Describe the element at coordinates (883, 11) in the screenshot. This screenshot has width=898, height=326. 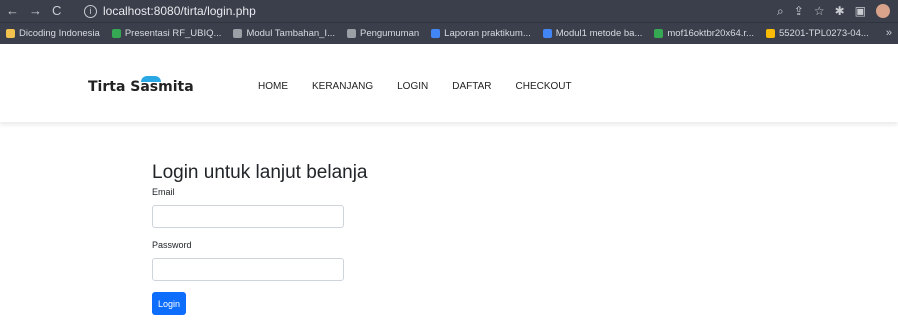
I see `avatar` at that location.